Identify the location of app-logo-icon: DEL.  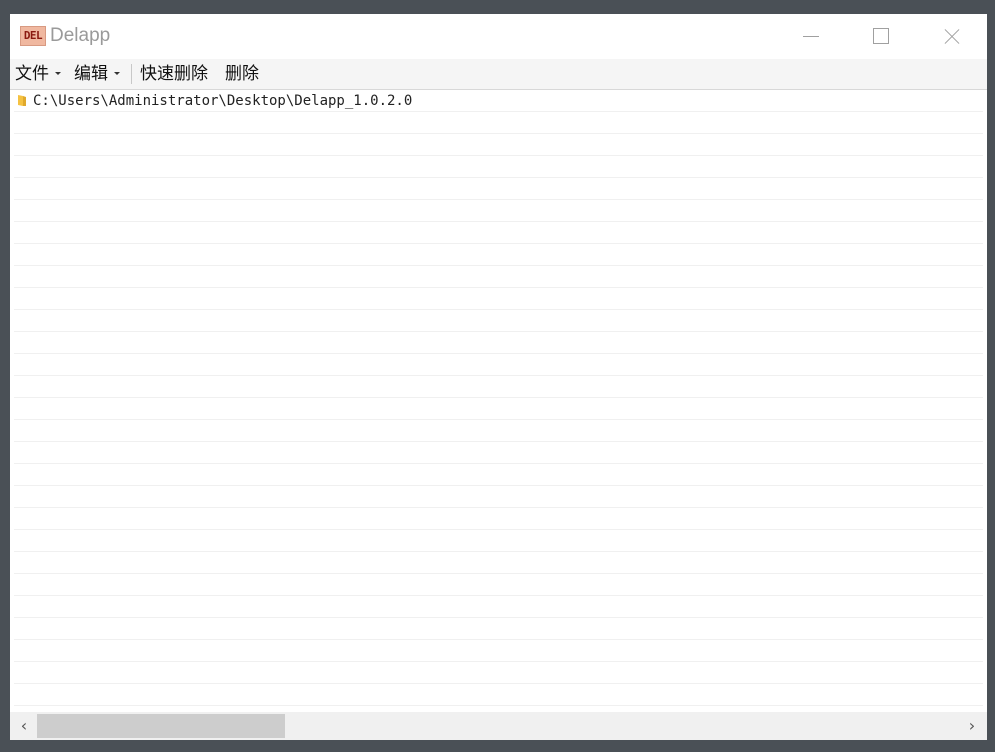
(33, 36).